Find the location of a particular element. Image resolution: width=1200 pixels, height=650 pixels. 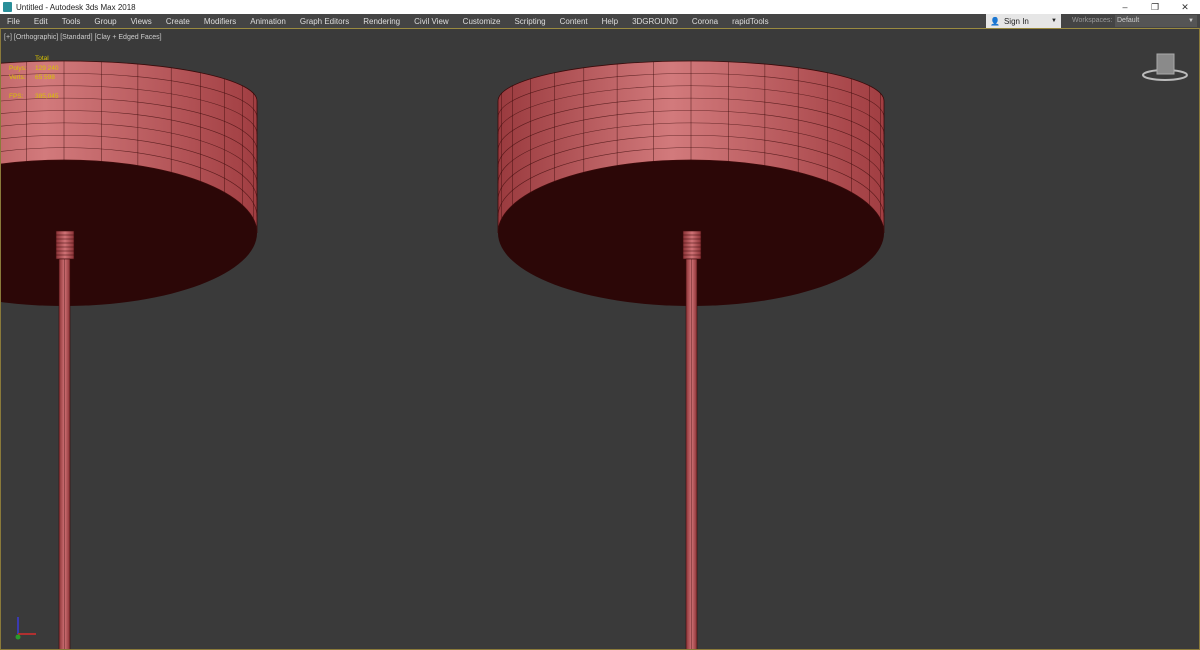

menu-modifiers: Modifiers is located at coordinates (220, 21).